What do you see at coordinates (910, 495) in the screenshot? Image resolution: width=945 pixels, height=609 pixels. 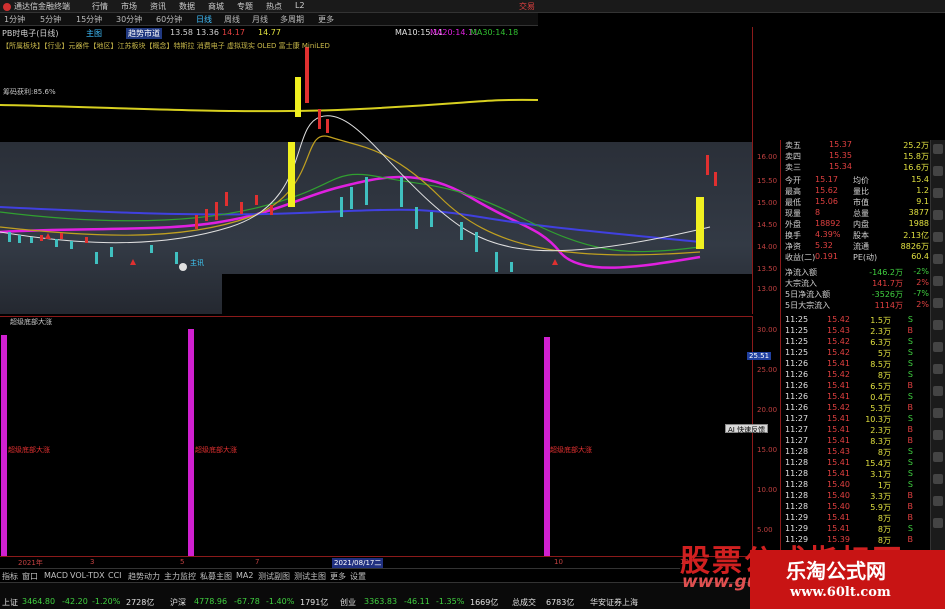 I see `tick-direction: B` at bounding box center [910, 495].